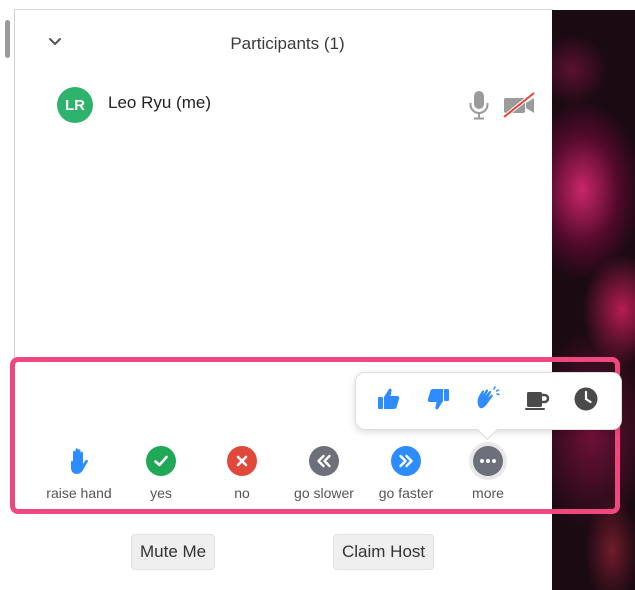 The width and height of the screenshot is (635, 590). What do you see at coordinates (479, 105) in the screenshot?
I see `microphone-icon` at bounding box center [479, 105].